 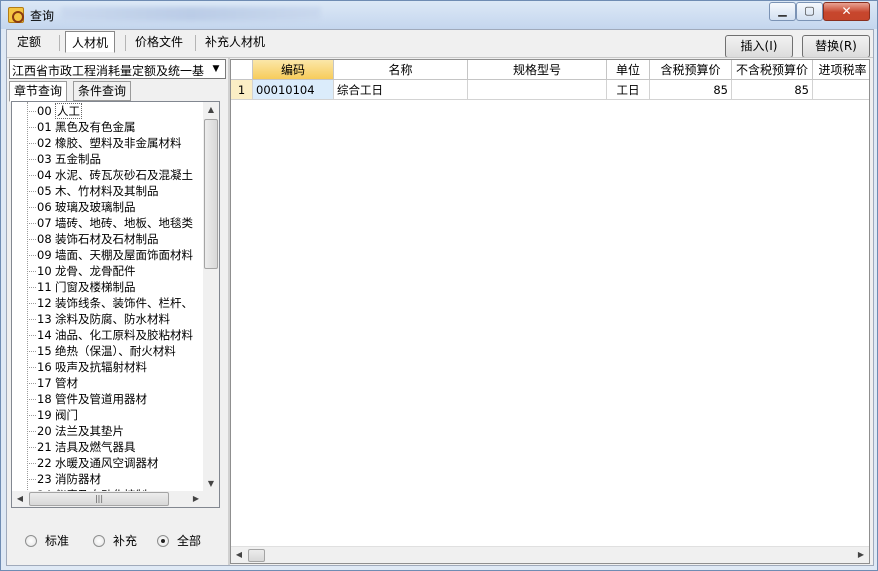 I want to click on tree-item-label: 洁具及燃气器具, so click(x=95, y=447).